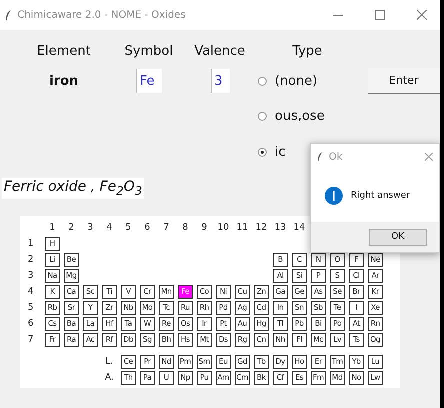  Describe the element at coordinates (109, 378) in the screenshot. I see `series-label: A.` at that location.